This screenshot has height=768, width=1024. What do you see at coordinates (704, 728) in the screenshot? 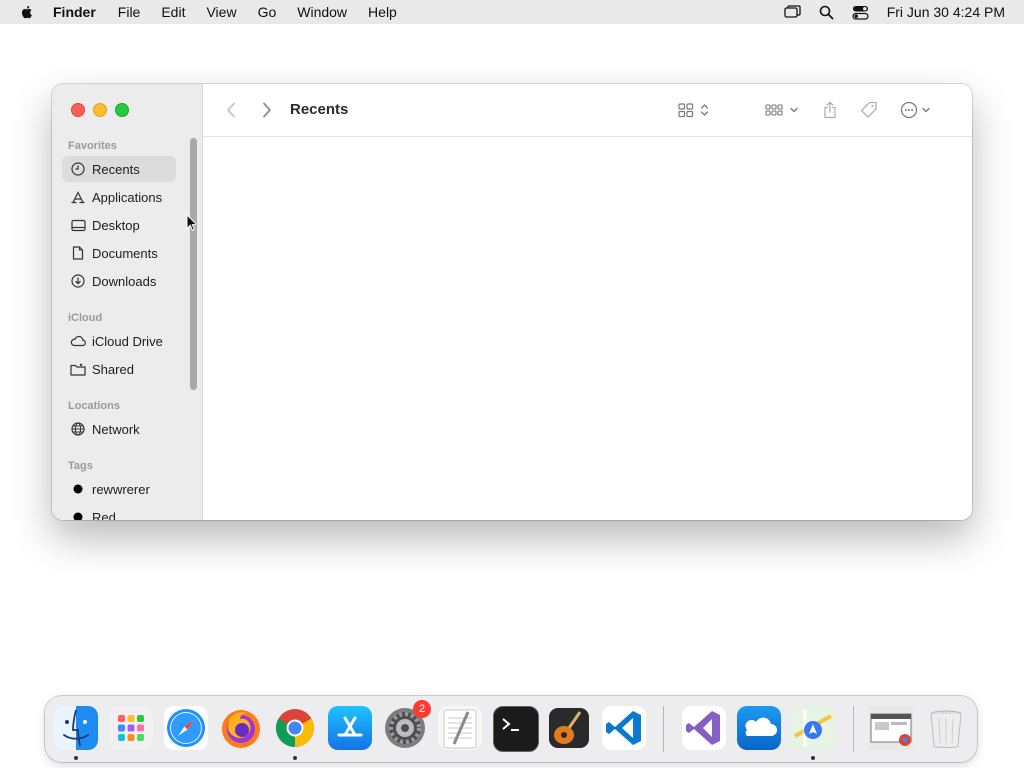
I see `visual-studio-icon` at bounding box center [704, 728].